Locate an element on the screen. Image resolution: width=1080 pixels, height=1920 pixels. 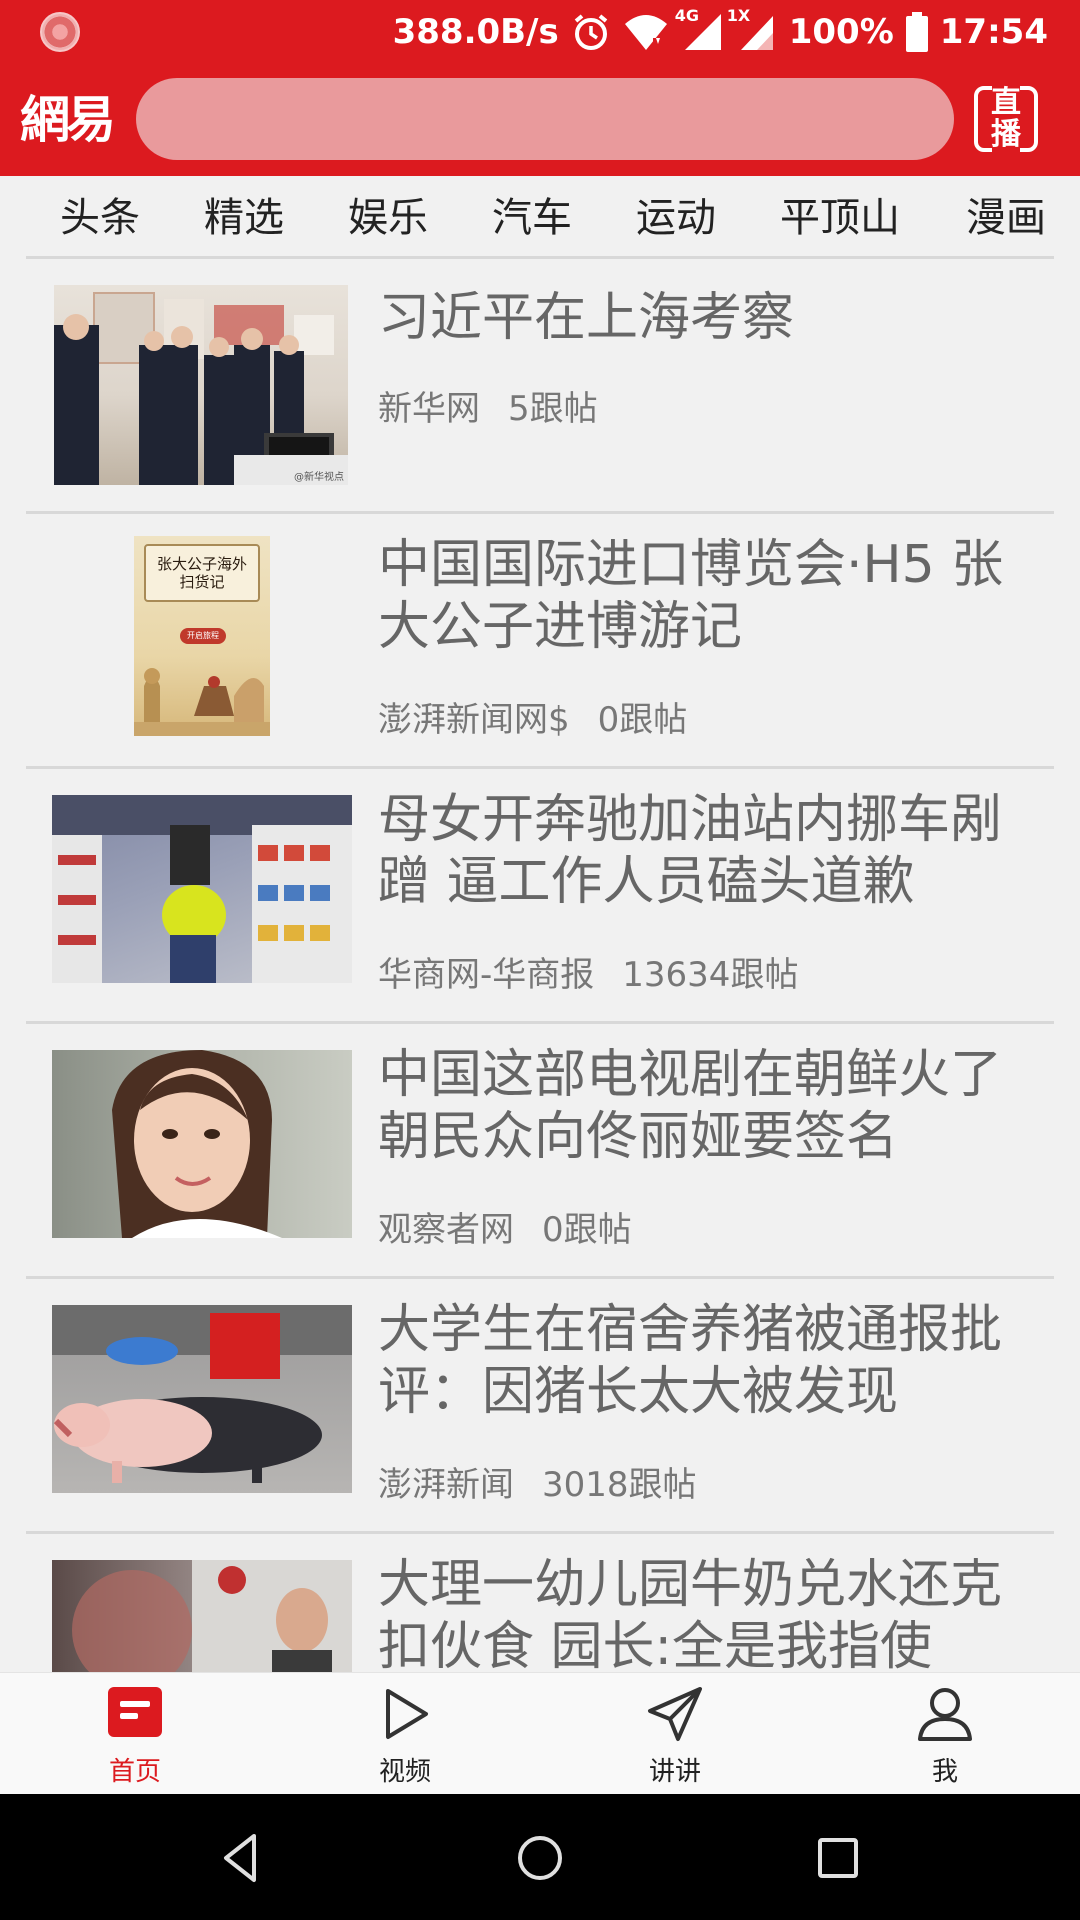
news-meta: 新华网 5跟帖 is located at coordinates (488, 405).